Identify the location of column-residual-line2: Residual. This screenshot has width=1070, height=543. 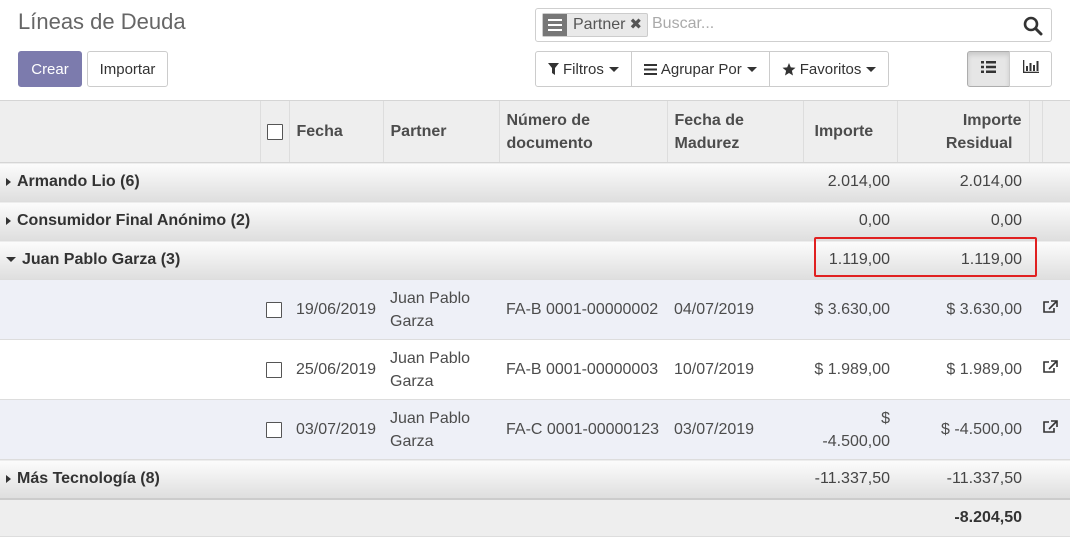
(979, 143).